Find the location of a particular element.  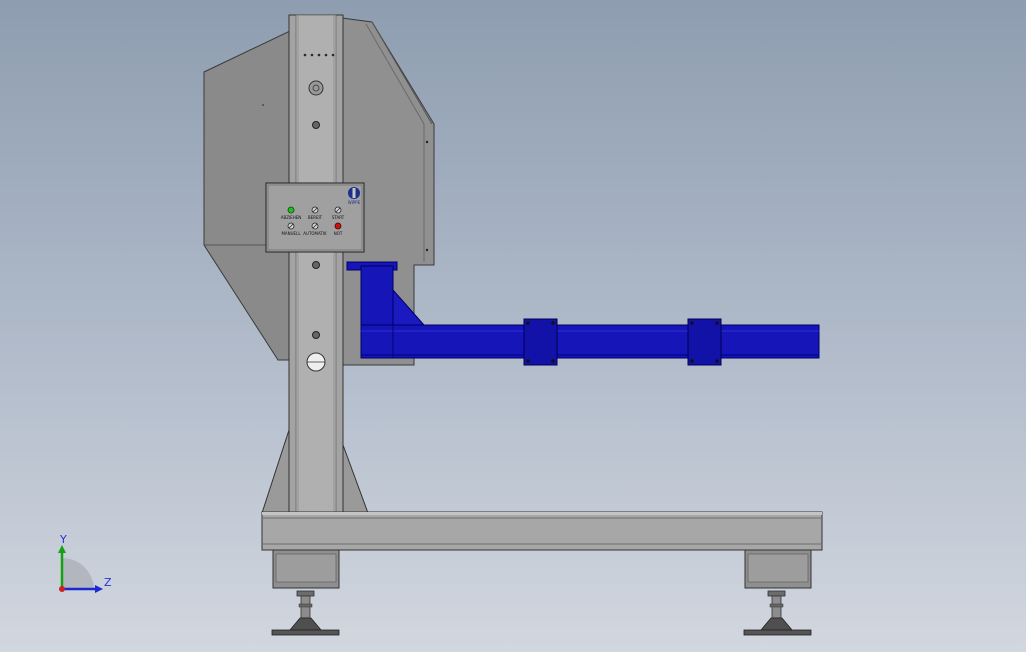

axis-label-y: Y is located at coordinates (63, 539).